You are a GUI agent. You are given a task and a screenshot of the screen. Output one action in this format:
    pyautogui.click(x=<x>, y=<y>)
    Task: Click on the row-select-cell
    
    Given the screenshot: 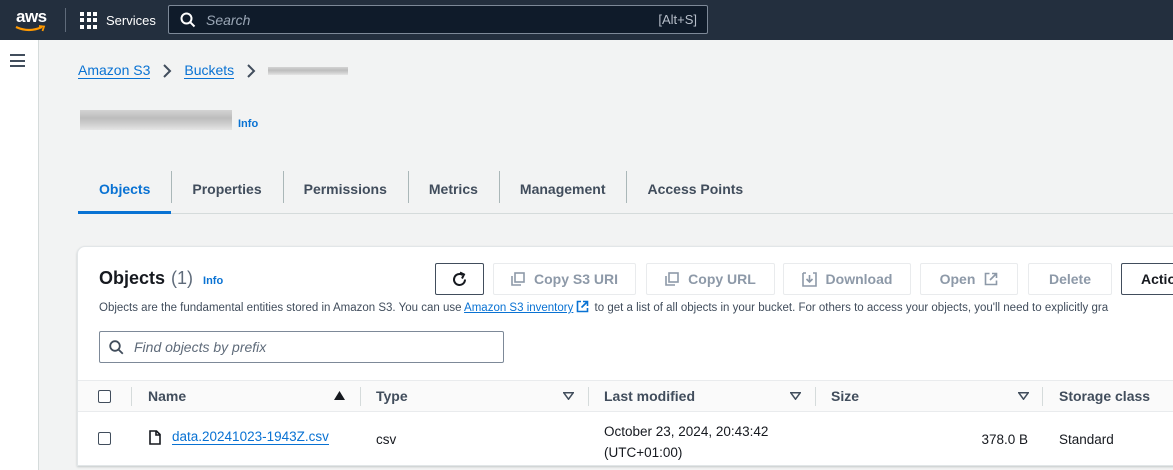 What is the action you would take?
    pyautogui.click(x=104, y=438)
    